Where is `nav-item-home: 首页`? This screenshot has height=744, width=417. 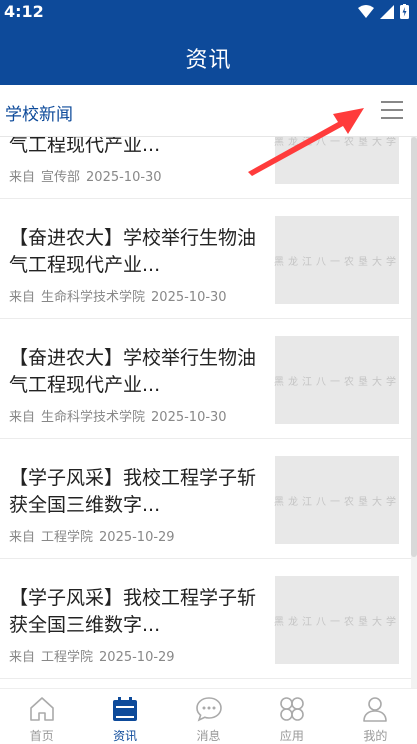 nav-item-home: 首页 is located at coordinates (41, 716).